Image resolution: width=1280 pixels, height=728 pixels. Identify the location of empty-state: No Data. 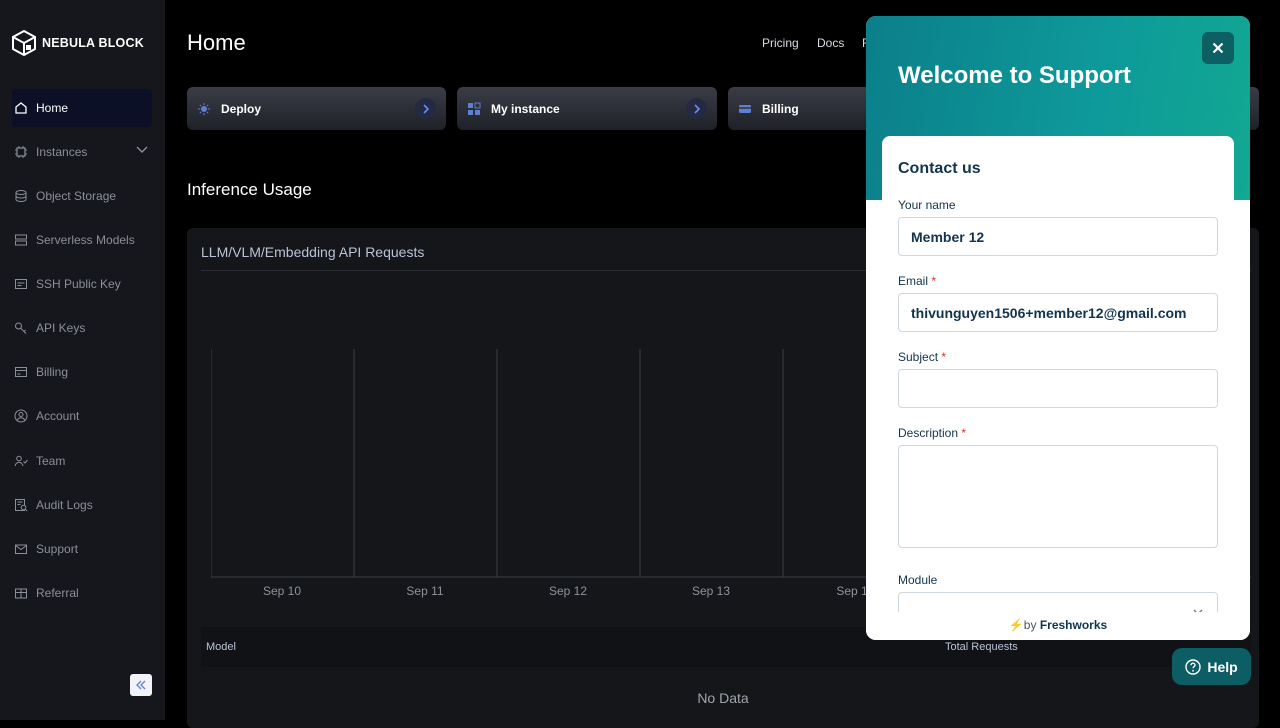
(723, 698).